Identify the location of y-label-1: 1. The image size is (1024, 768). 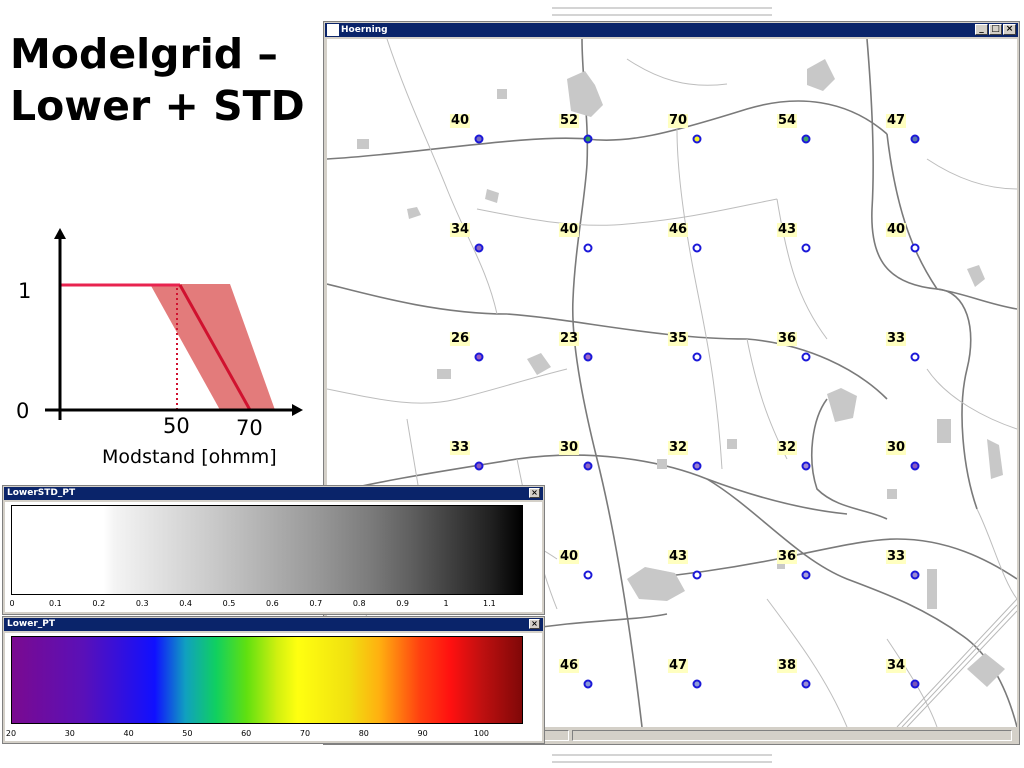
(24, 291).